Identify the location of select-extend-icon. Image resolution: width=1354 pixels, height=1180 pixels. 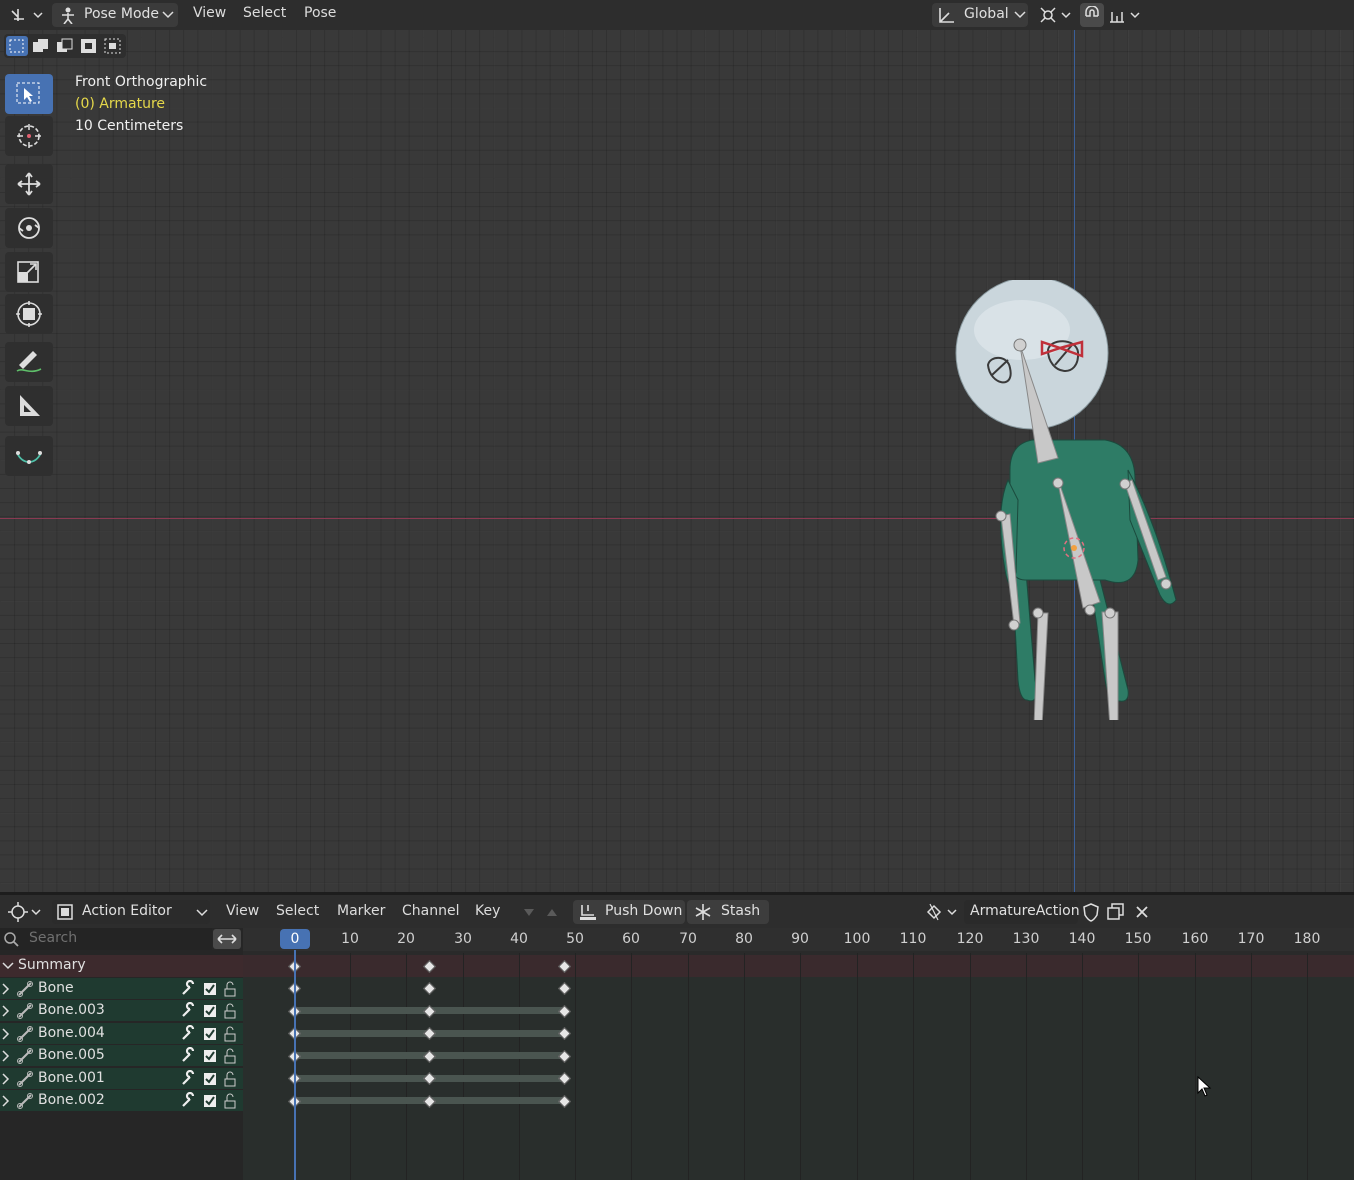
(40, 45).